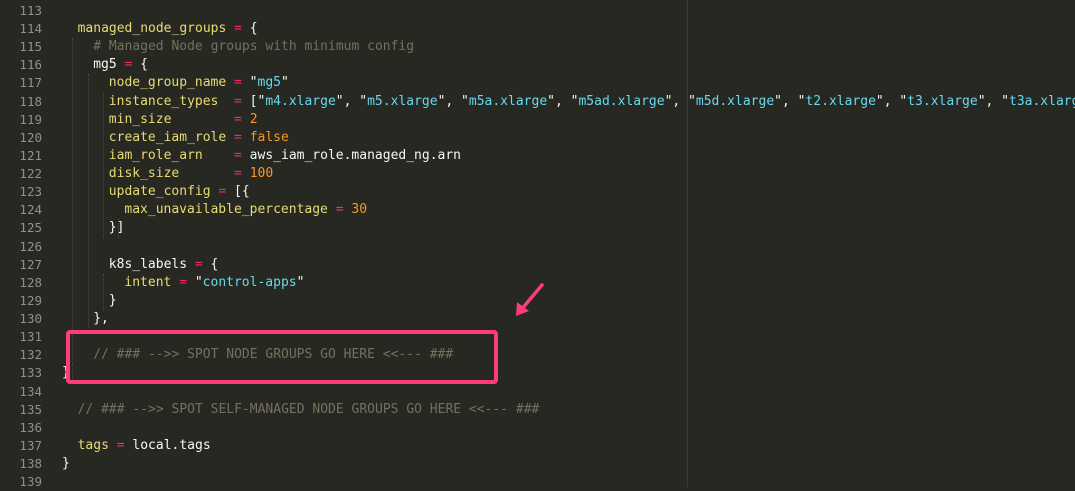 This screenshot has width=1075, height=491. I want to click on code-token: iam_role_arn, so click(155, 155).